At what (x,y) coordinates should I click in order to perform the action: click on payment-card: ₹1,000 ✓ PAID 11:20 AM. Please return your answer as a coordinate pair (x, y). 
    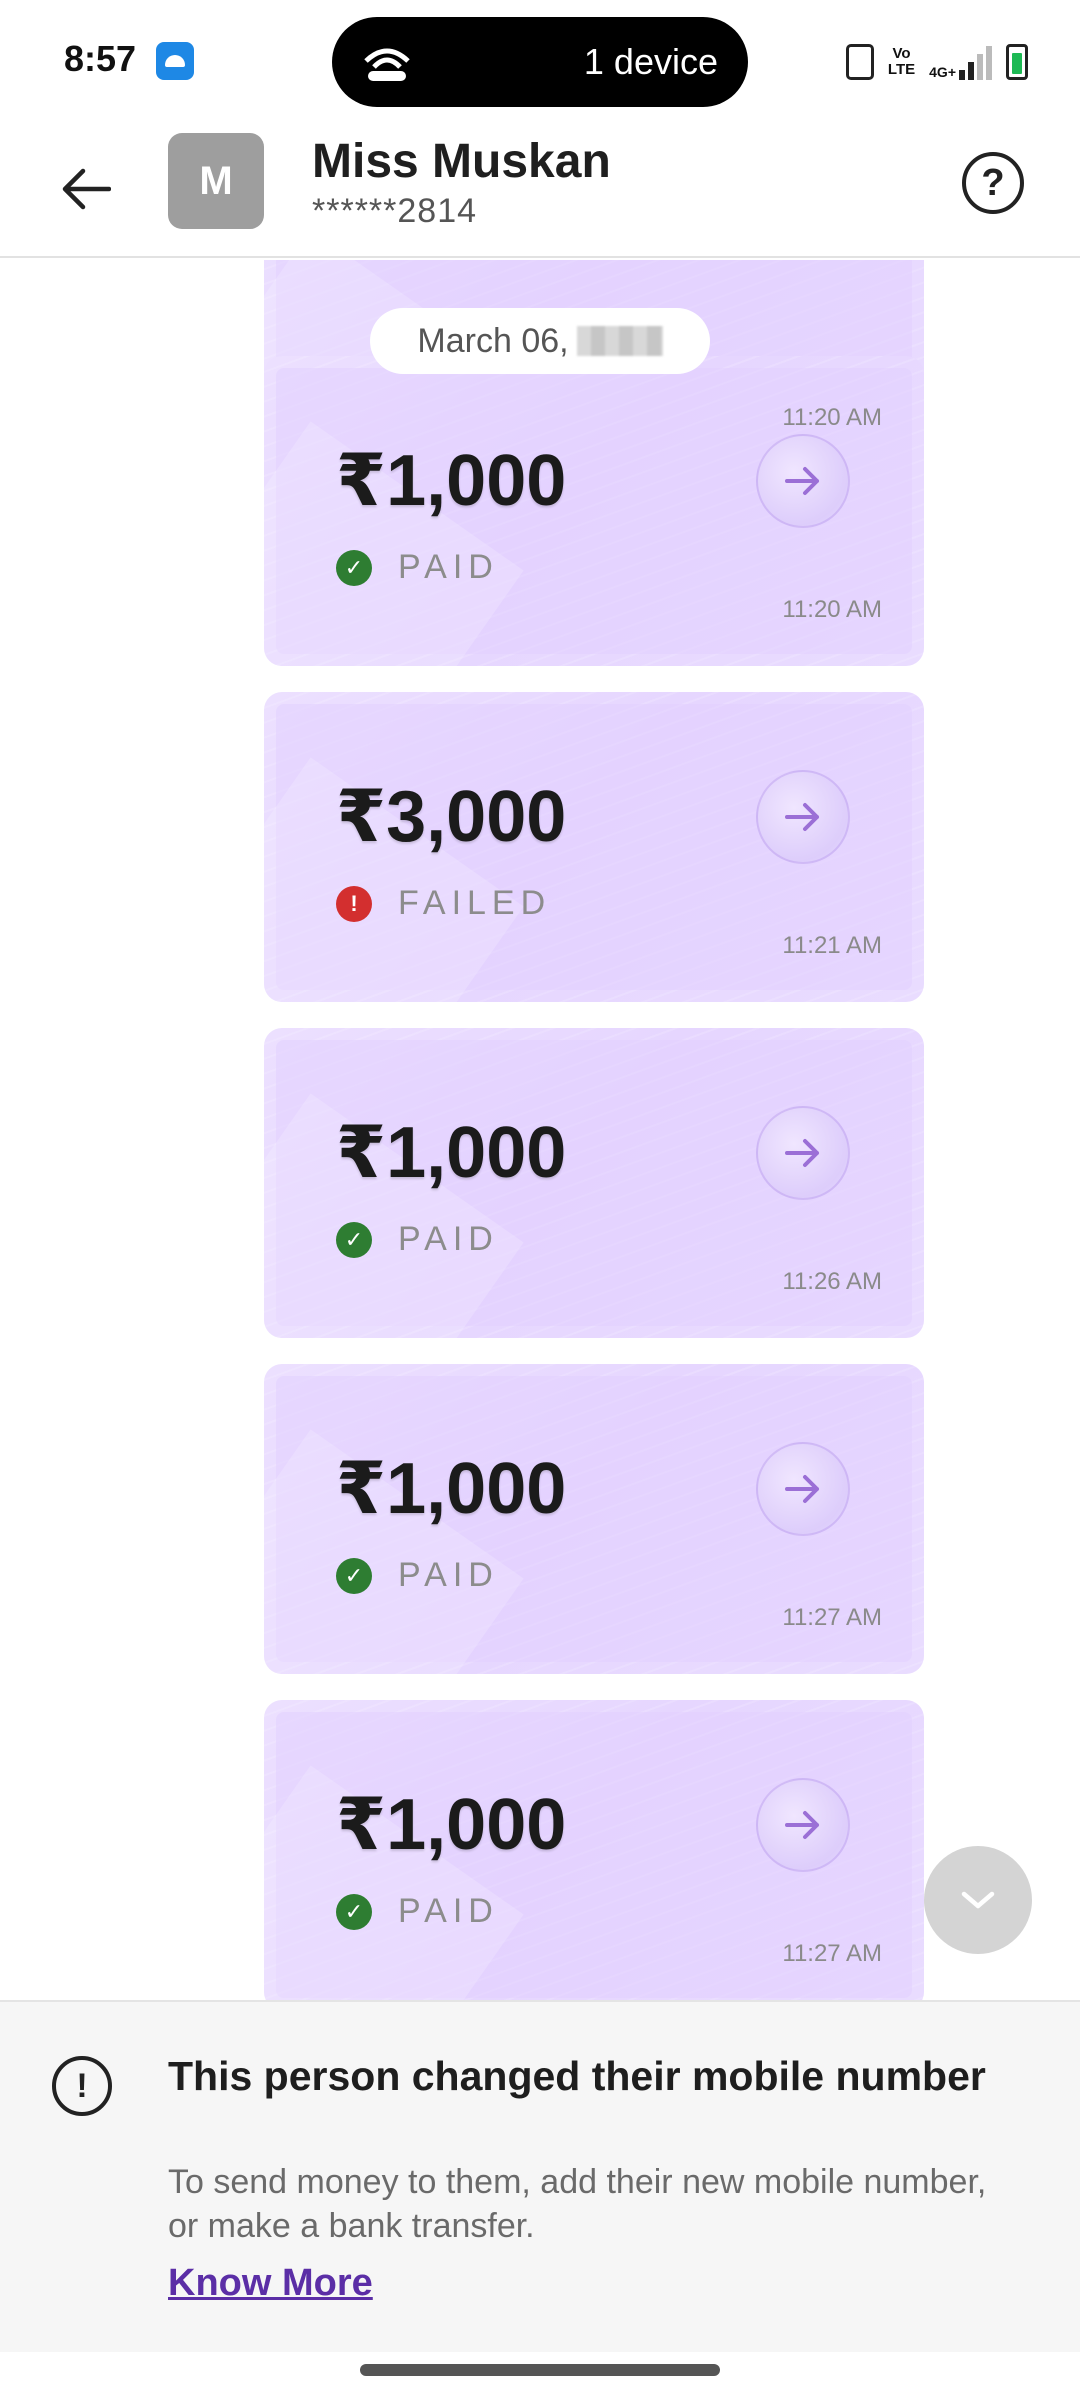
    Looking at the image, I should click on (594, 511).